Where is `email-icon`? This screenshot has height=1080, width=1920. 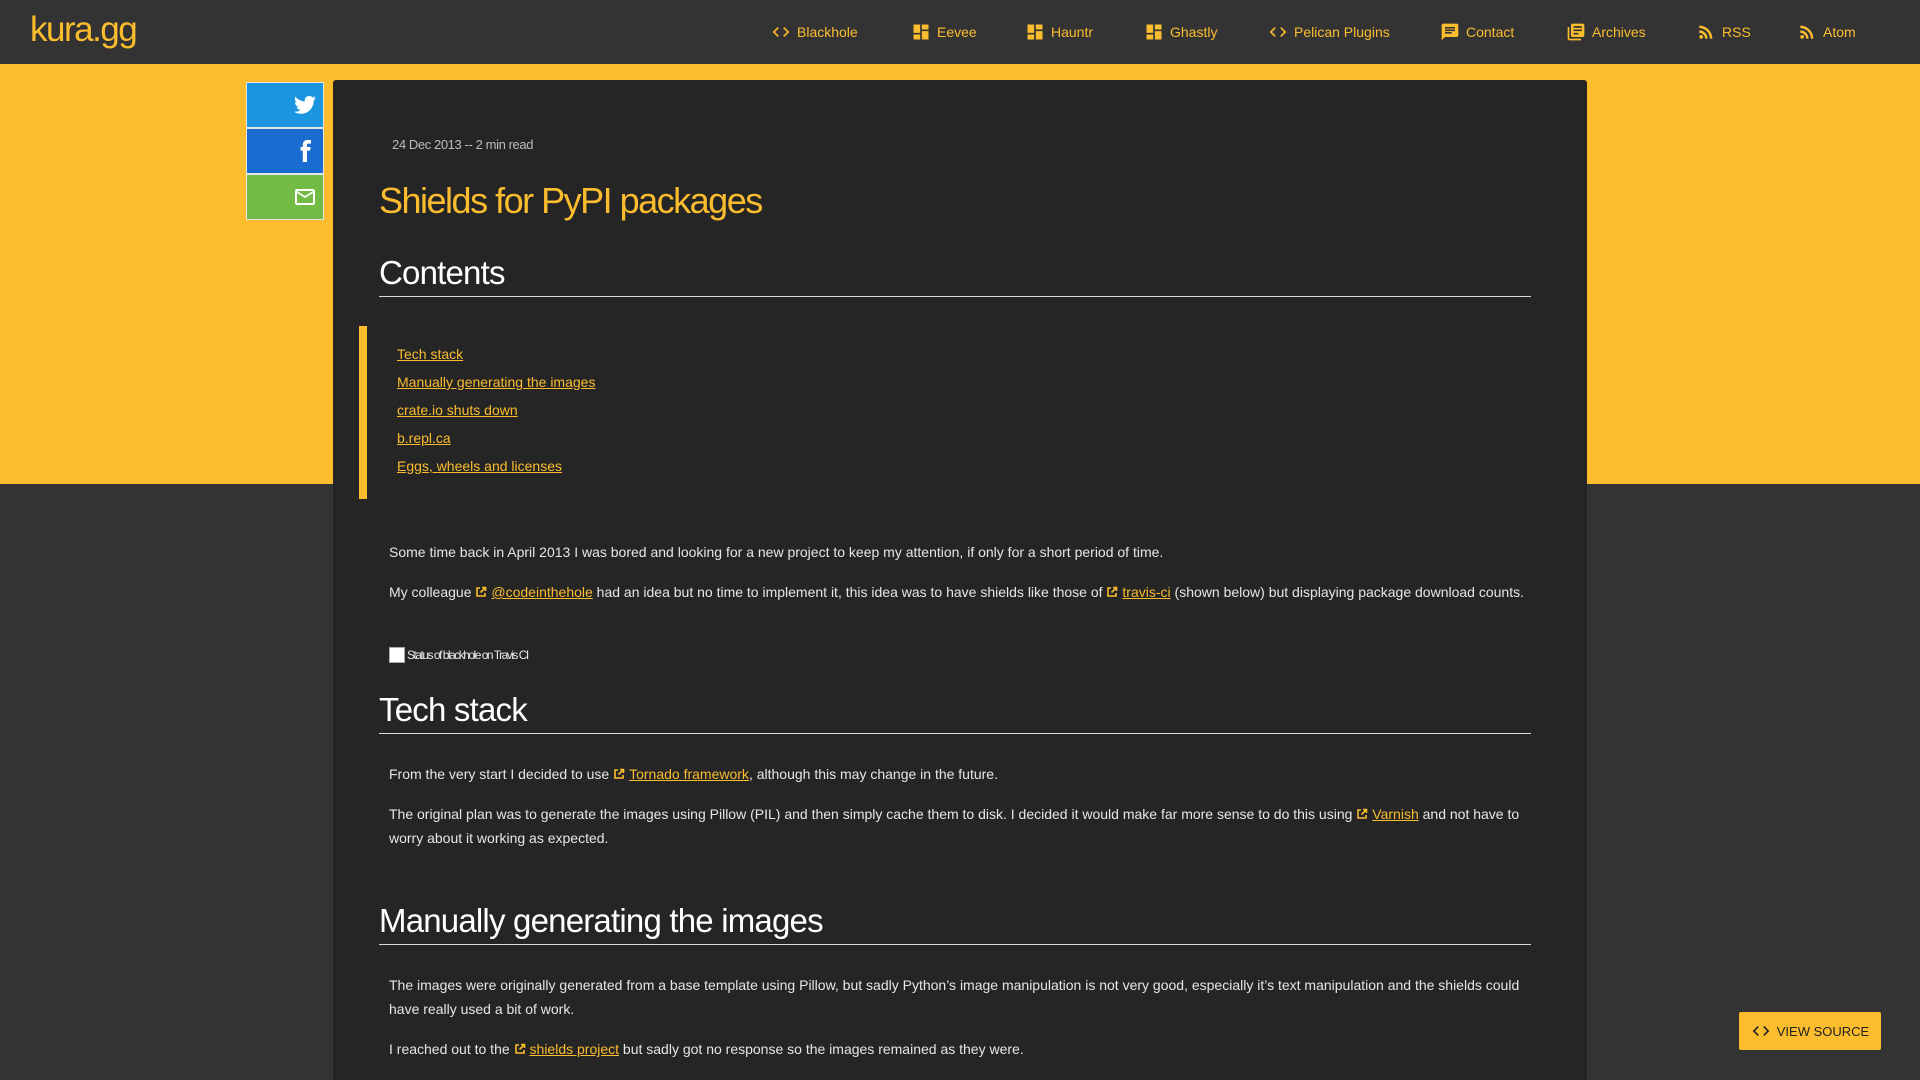
email-icon is located at coordinates (305, 197).